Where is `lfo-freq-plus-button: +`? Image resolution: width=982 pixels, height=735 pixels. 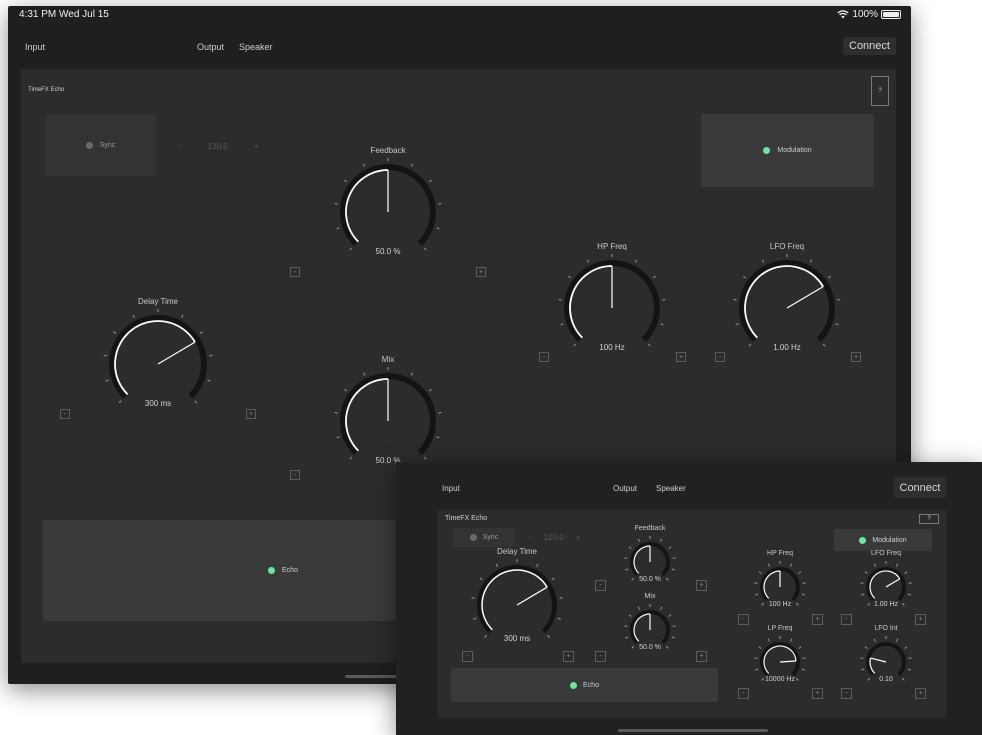
lfo-freq-plus-button: + is located at coordinates (856, 357).